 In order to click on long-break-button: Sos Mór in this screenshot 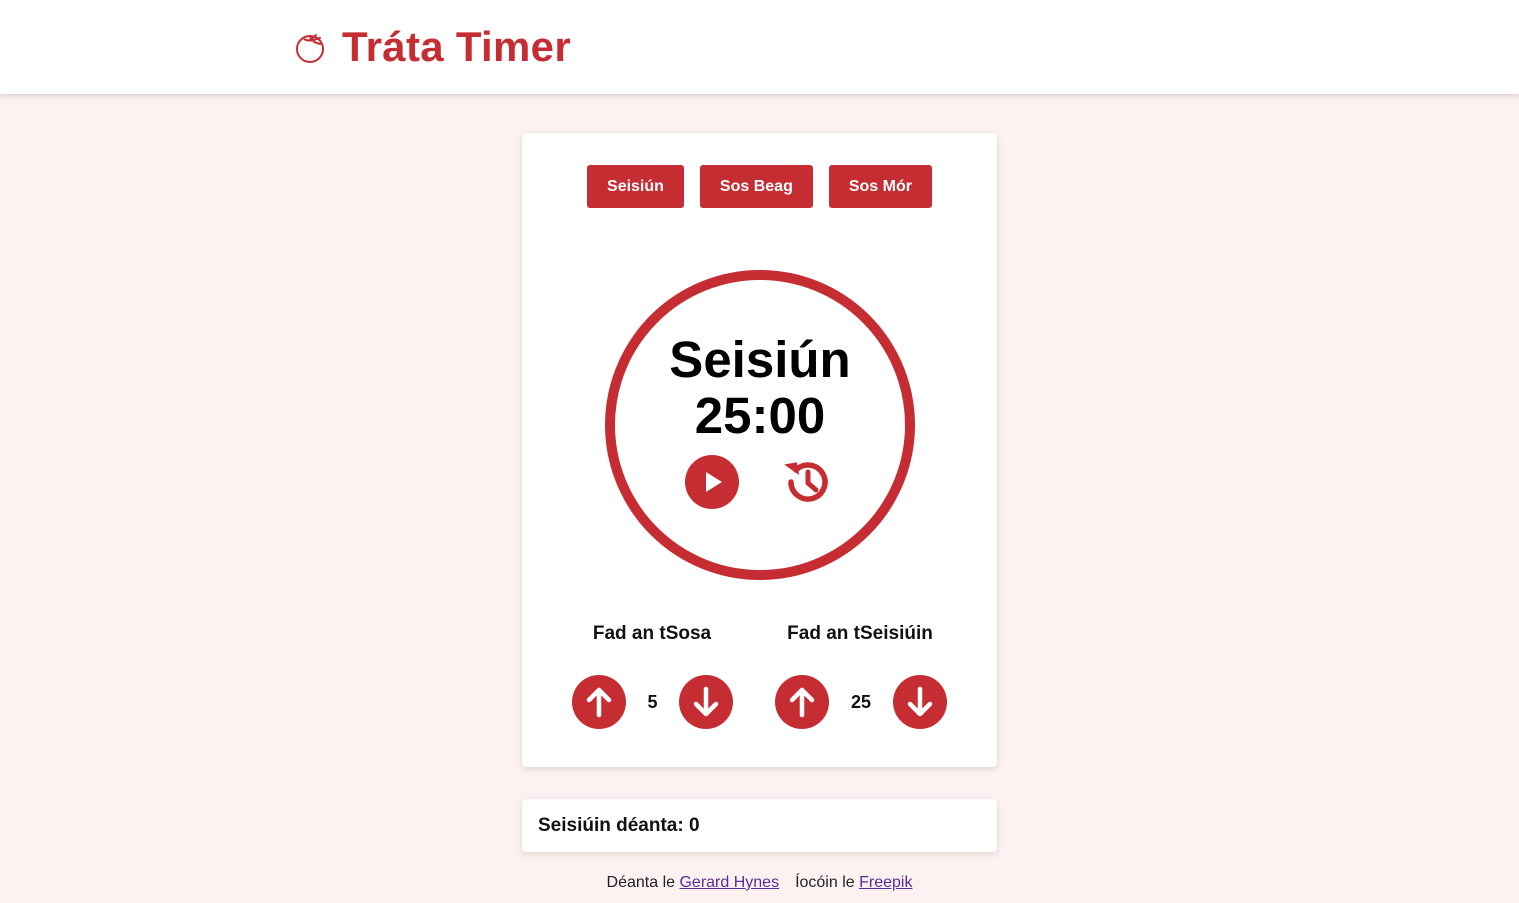, I will do `click(880, 186)`.